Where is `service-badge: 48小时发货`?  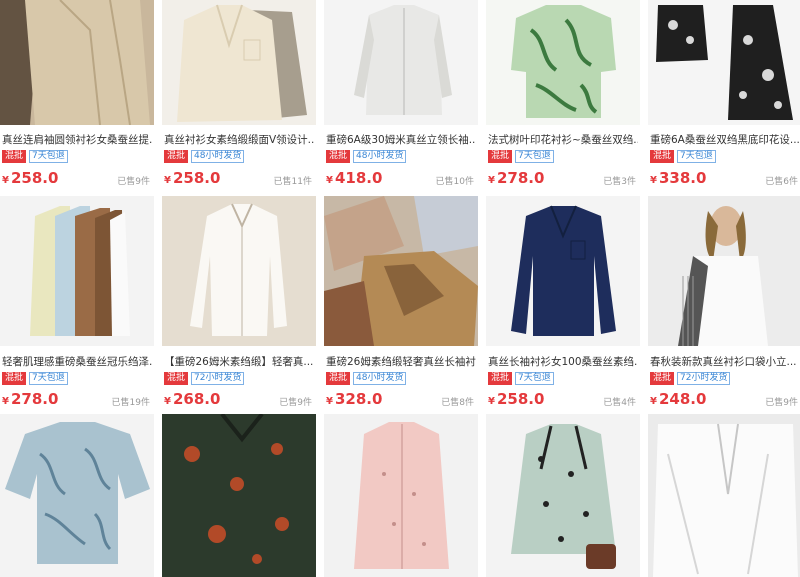
service-badge: 48小时发货 is located at coordinates (218, 156).